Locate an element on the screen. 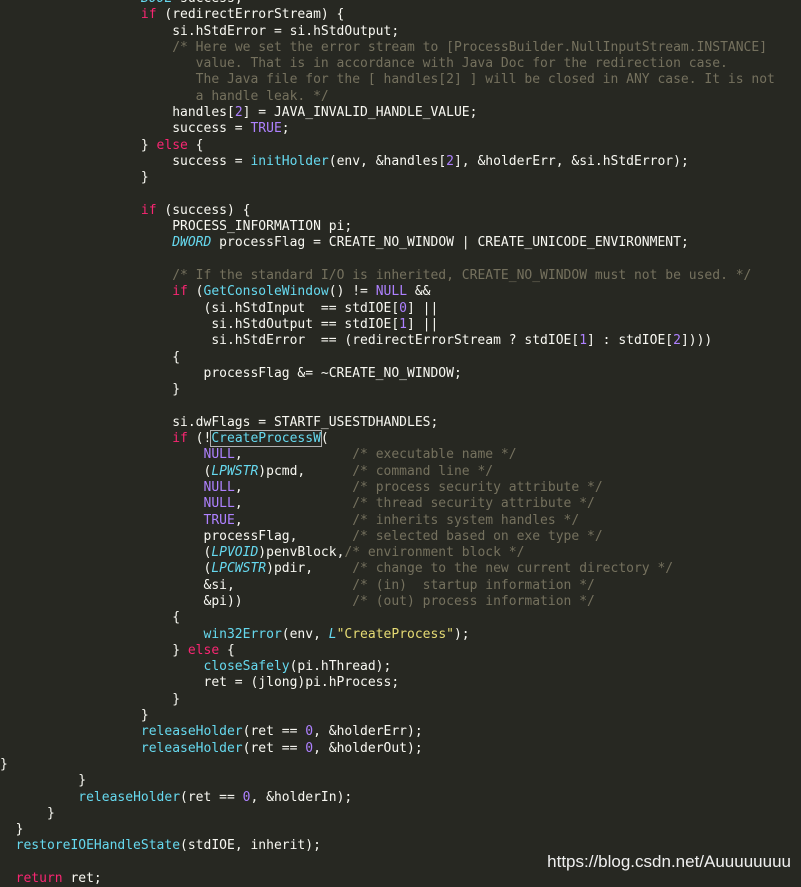 This screenshot has height=887, width=801. code-token: else is located at coordinates (203, 650).